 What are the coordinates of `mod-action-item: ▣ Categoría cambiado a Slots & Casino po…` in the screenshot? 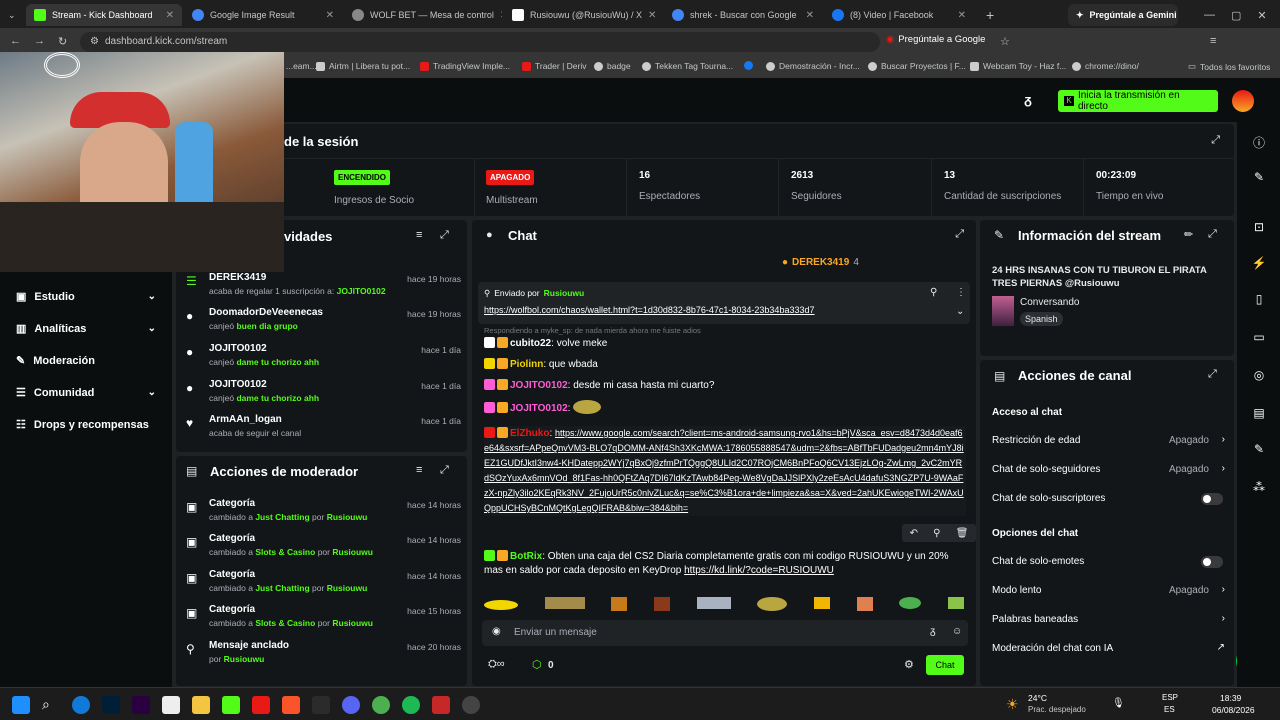 It's located at (323, 550).